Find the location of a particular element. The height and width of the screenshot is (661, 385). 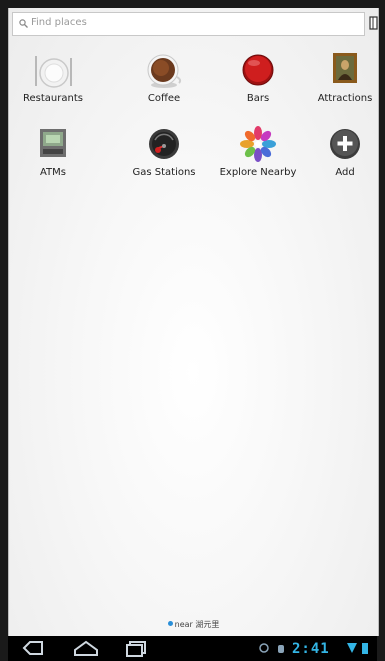

search-bar is located at coordinates (188, 24).